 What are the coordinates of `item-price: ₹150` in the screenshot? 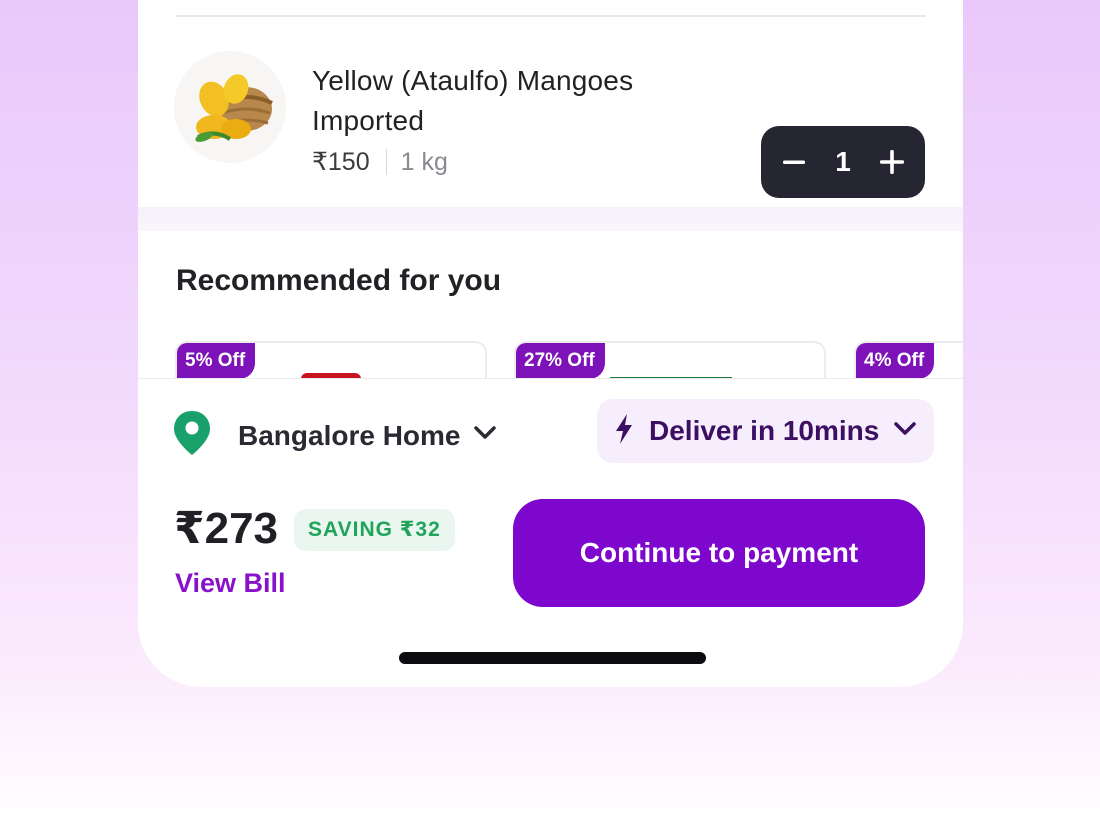 It's located at (341, 162).